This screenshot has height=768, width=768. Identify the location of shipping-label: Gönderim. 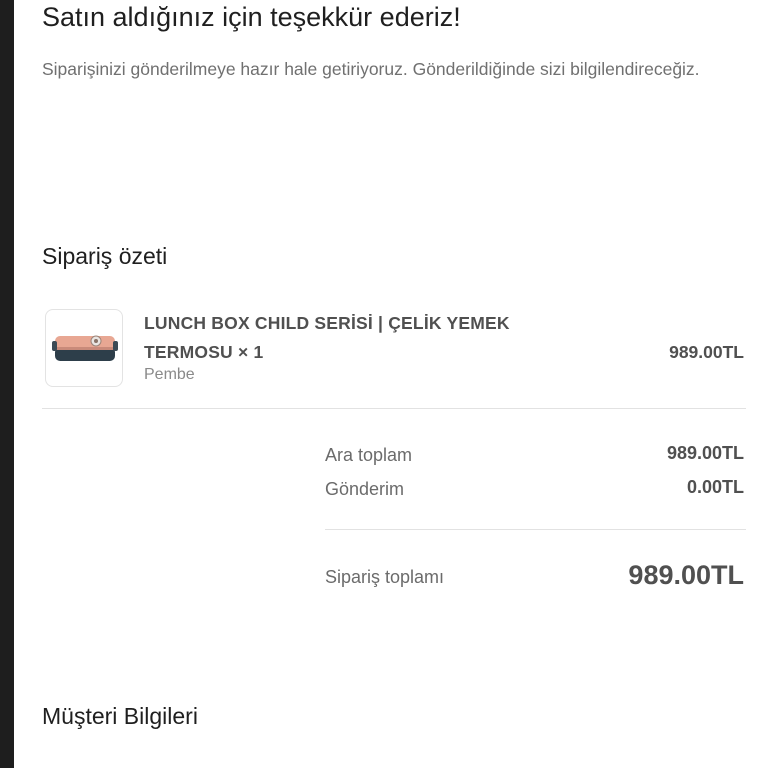
(365, 489).